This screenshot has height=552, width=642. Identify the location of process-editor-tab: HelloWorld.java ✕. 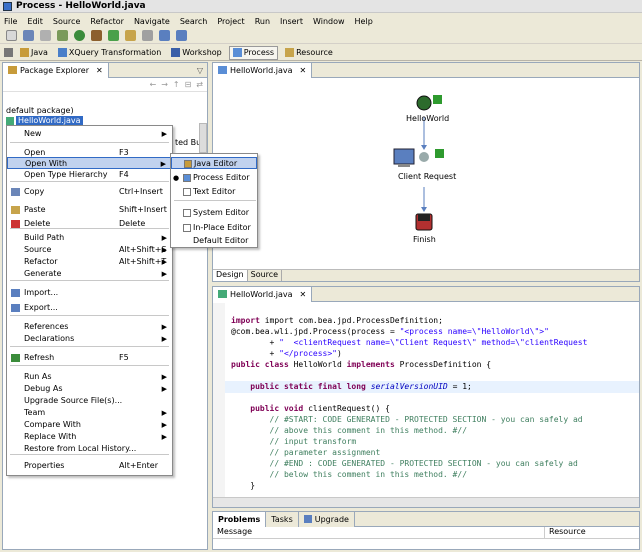
(263, 70).